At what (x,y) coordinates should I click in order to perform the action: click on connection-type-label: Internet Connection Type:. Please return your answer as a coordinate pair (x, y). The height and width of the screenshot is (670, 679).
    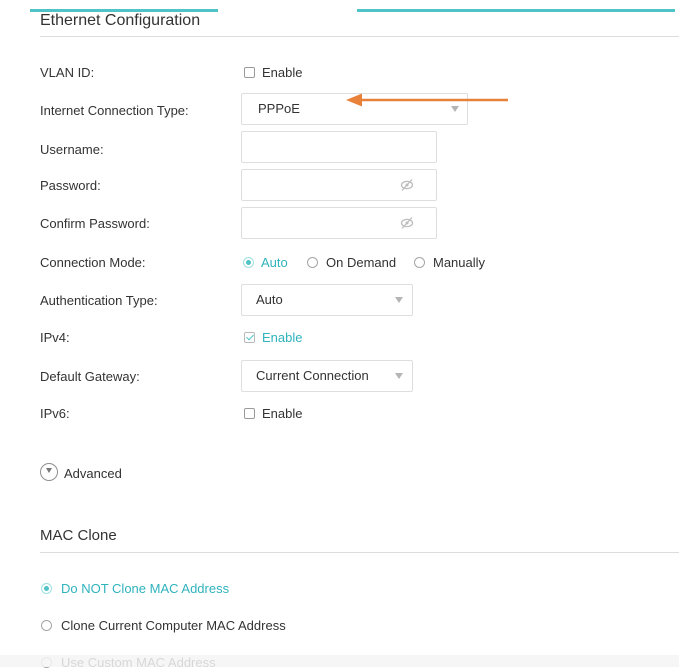
    Looking at the image, I should click on (114, 110).